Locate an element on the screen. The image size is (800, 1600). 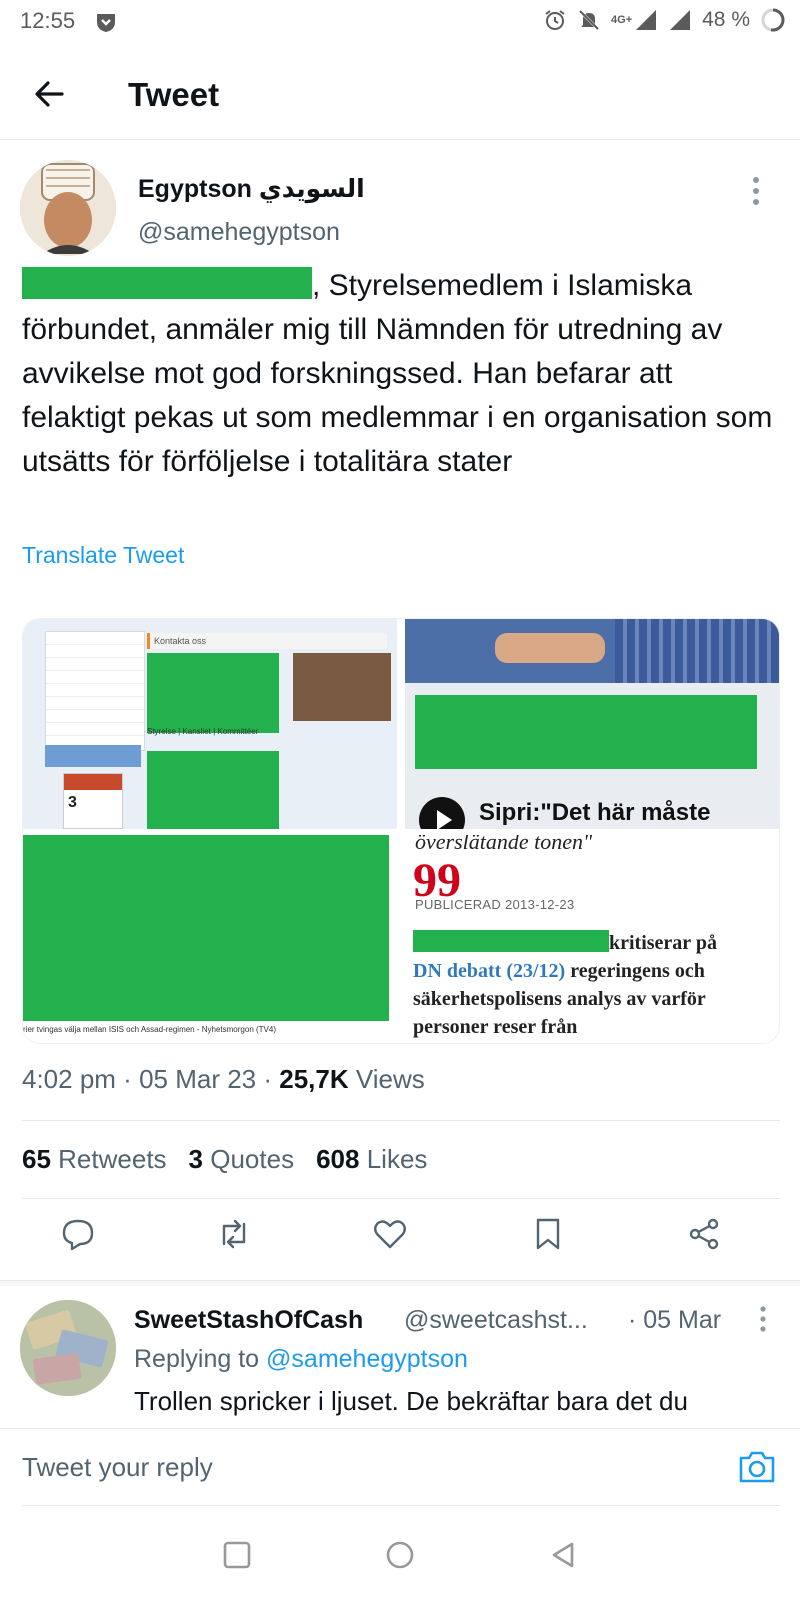
top-bar: Tweet is located at coordinates (400, 96).